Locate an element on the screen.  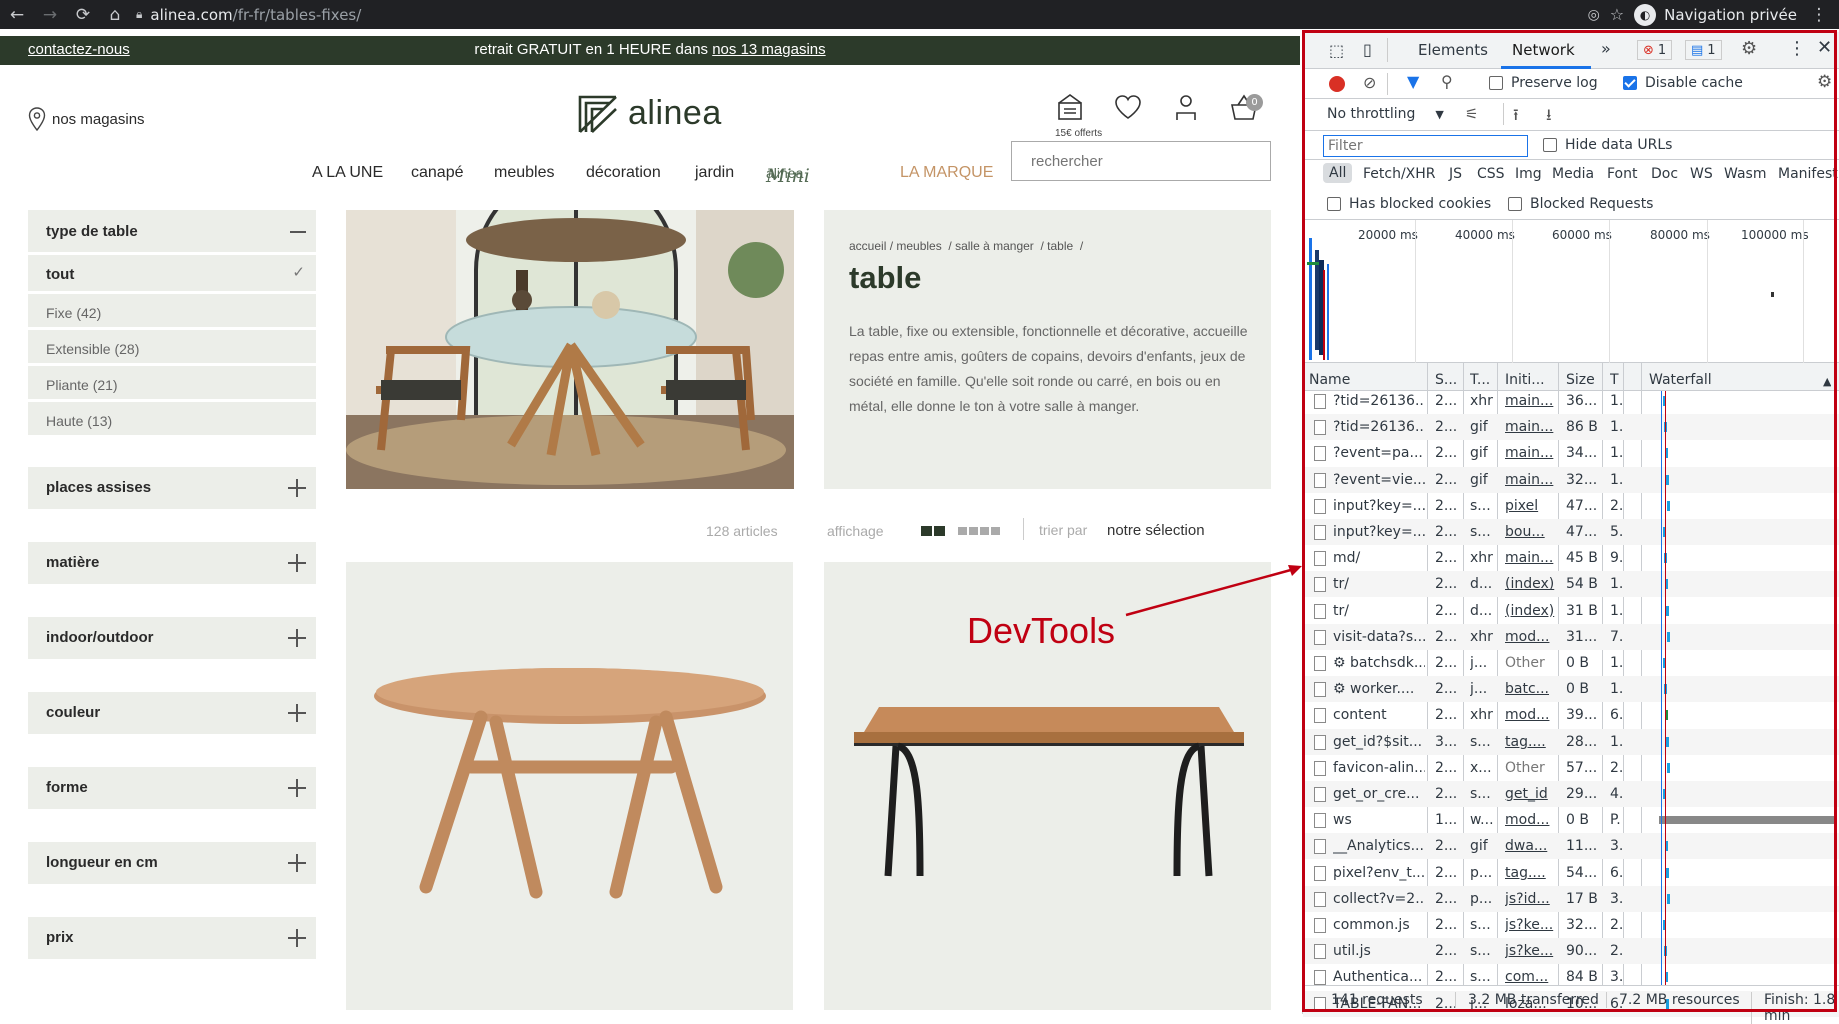
table-row: tr/2... d... (index) 54 B 1. is located at coordinates (1571, 584).